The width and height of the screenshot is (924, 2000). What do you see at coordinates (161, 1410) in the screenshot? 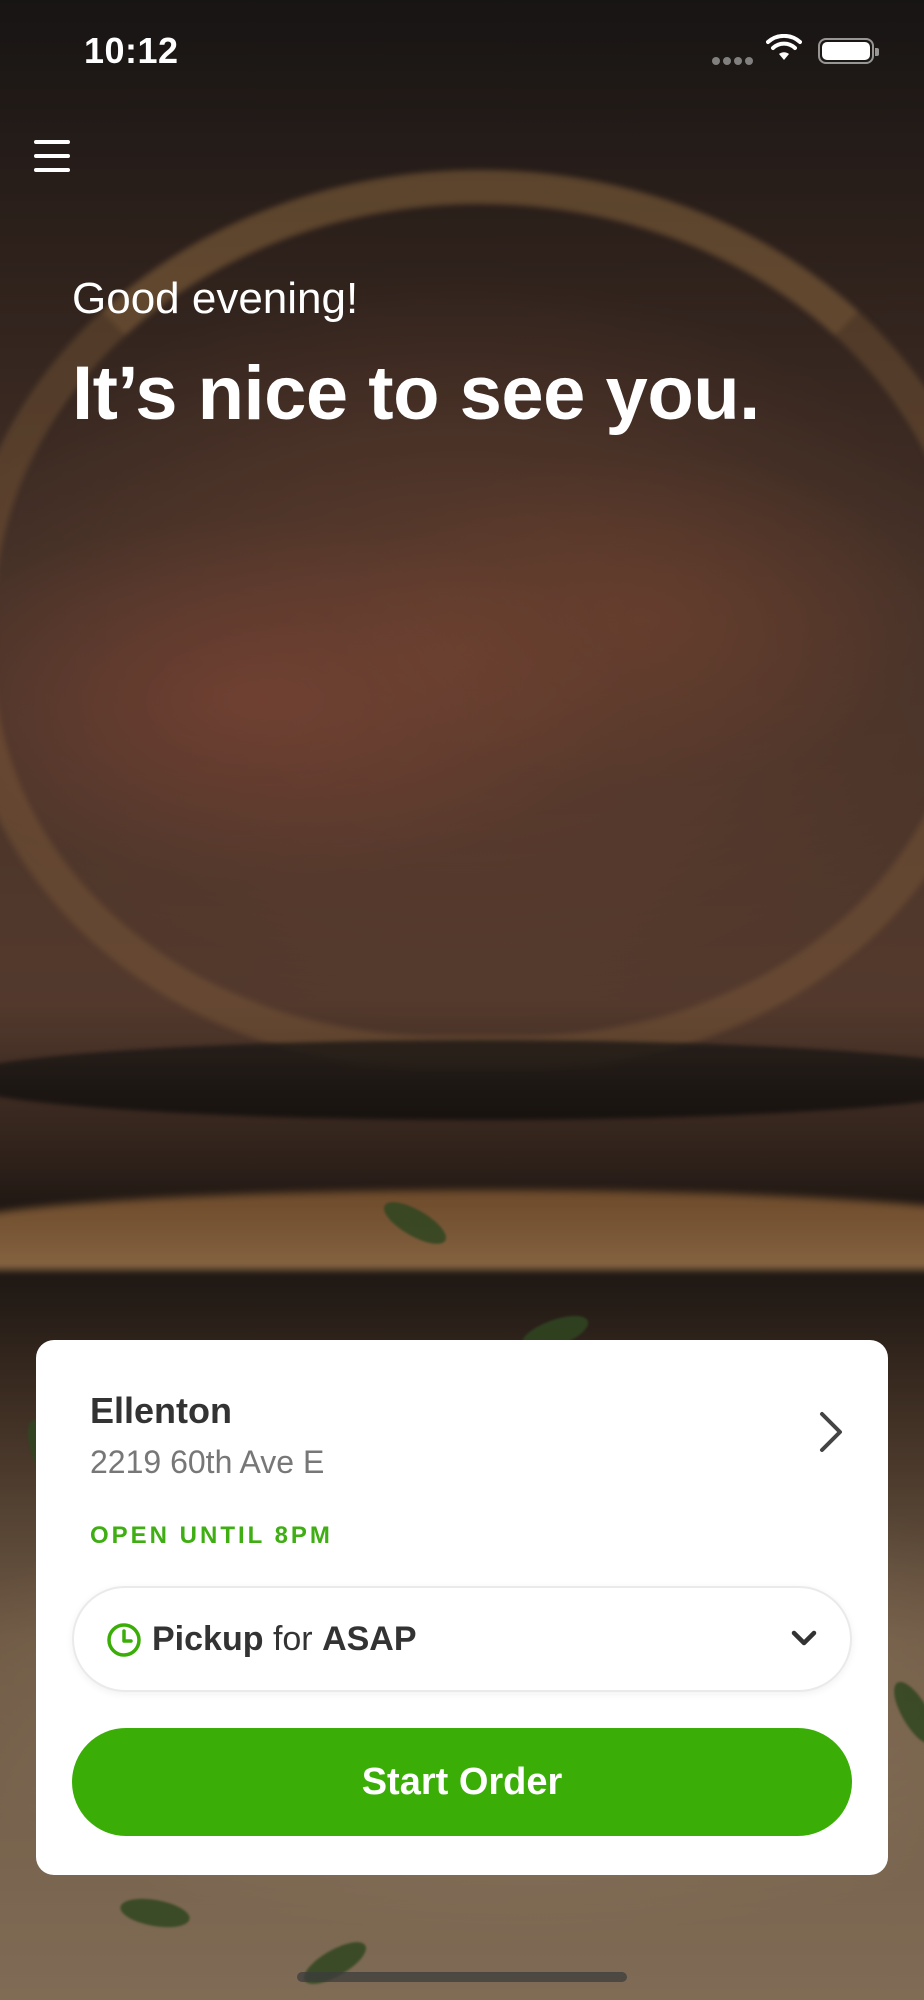
I see `location-name: Ellenton` at bounding box center [161, 1410].